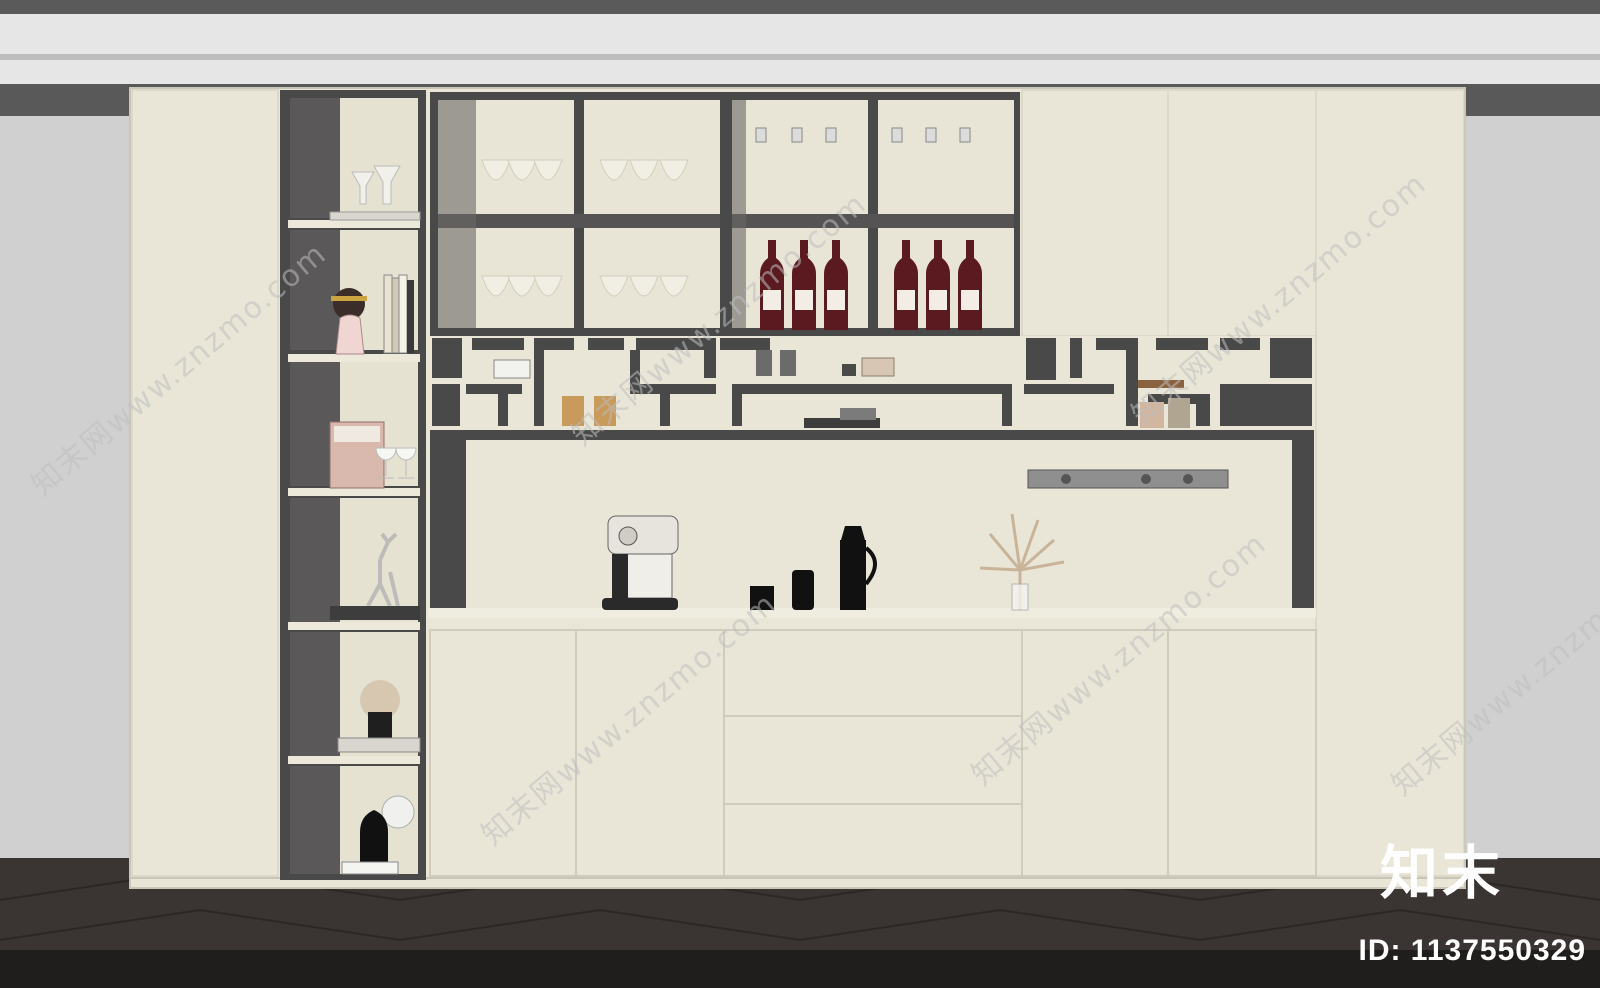 The width and height of the screenshot is (1600, 988). Describe the element at coordinates (1472, 950) in the screenshot. I see `image-id-label: ID: 1137550329` at that location.